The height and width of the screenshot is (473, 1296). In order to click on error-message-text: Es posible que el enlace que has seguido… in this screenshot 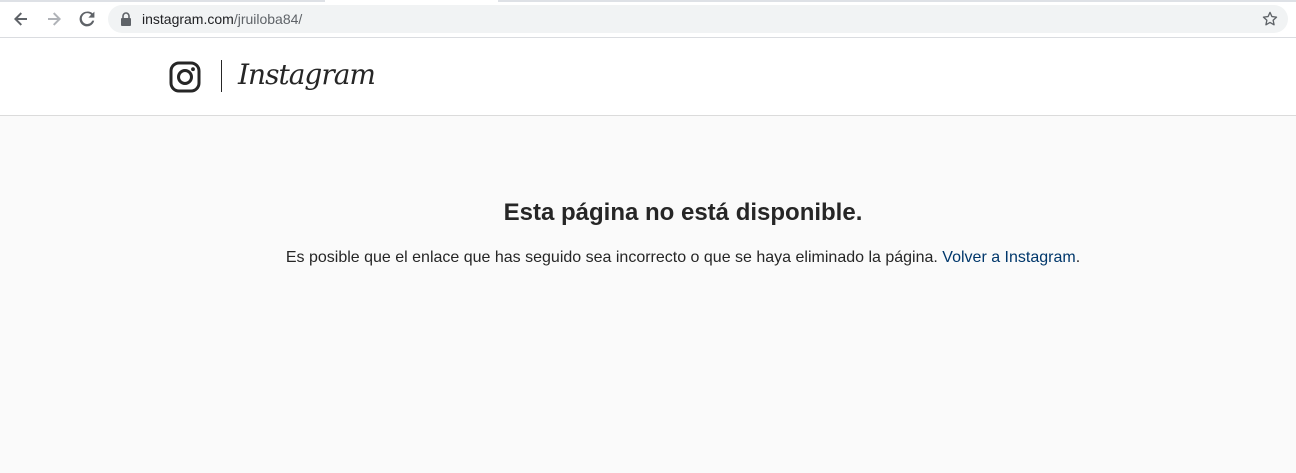, I will do `click(611, 257)`.